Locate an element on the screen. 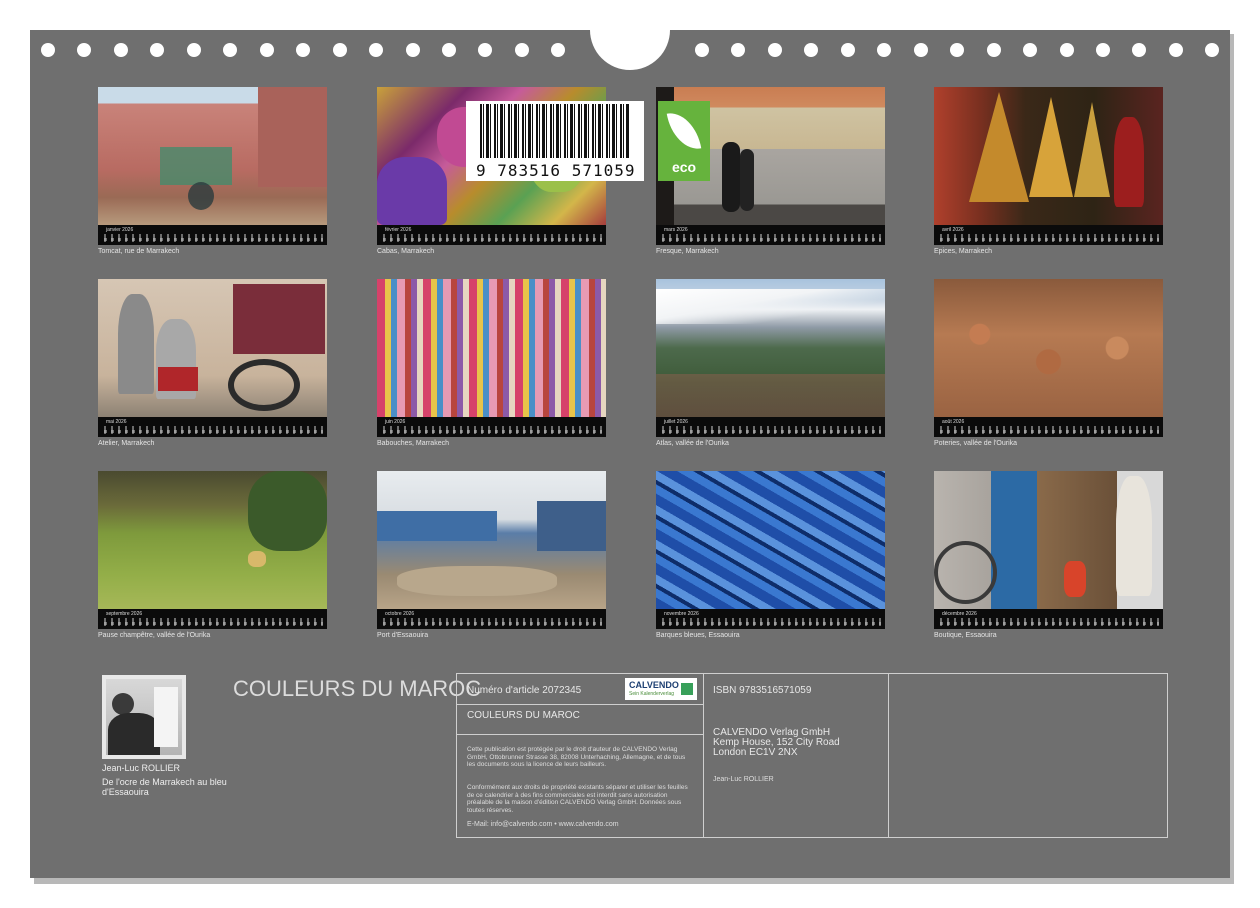 The image size is (1260, 908). author-name: Jean-Luc ROLLIER is located at coordinates (141, 768).